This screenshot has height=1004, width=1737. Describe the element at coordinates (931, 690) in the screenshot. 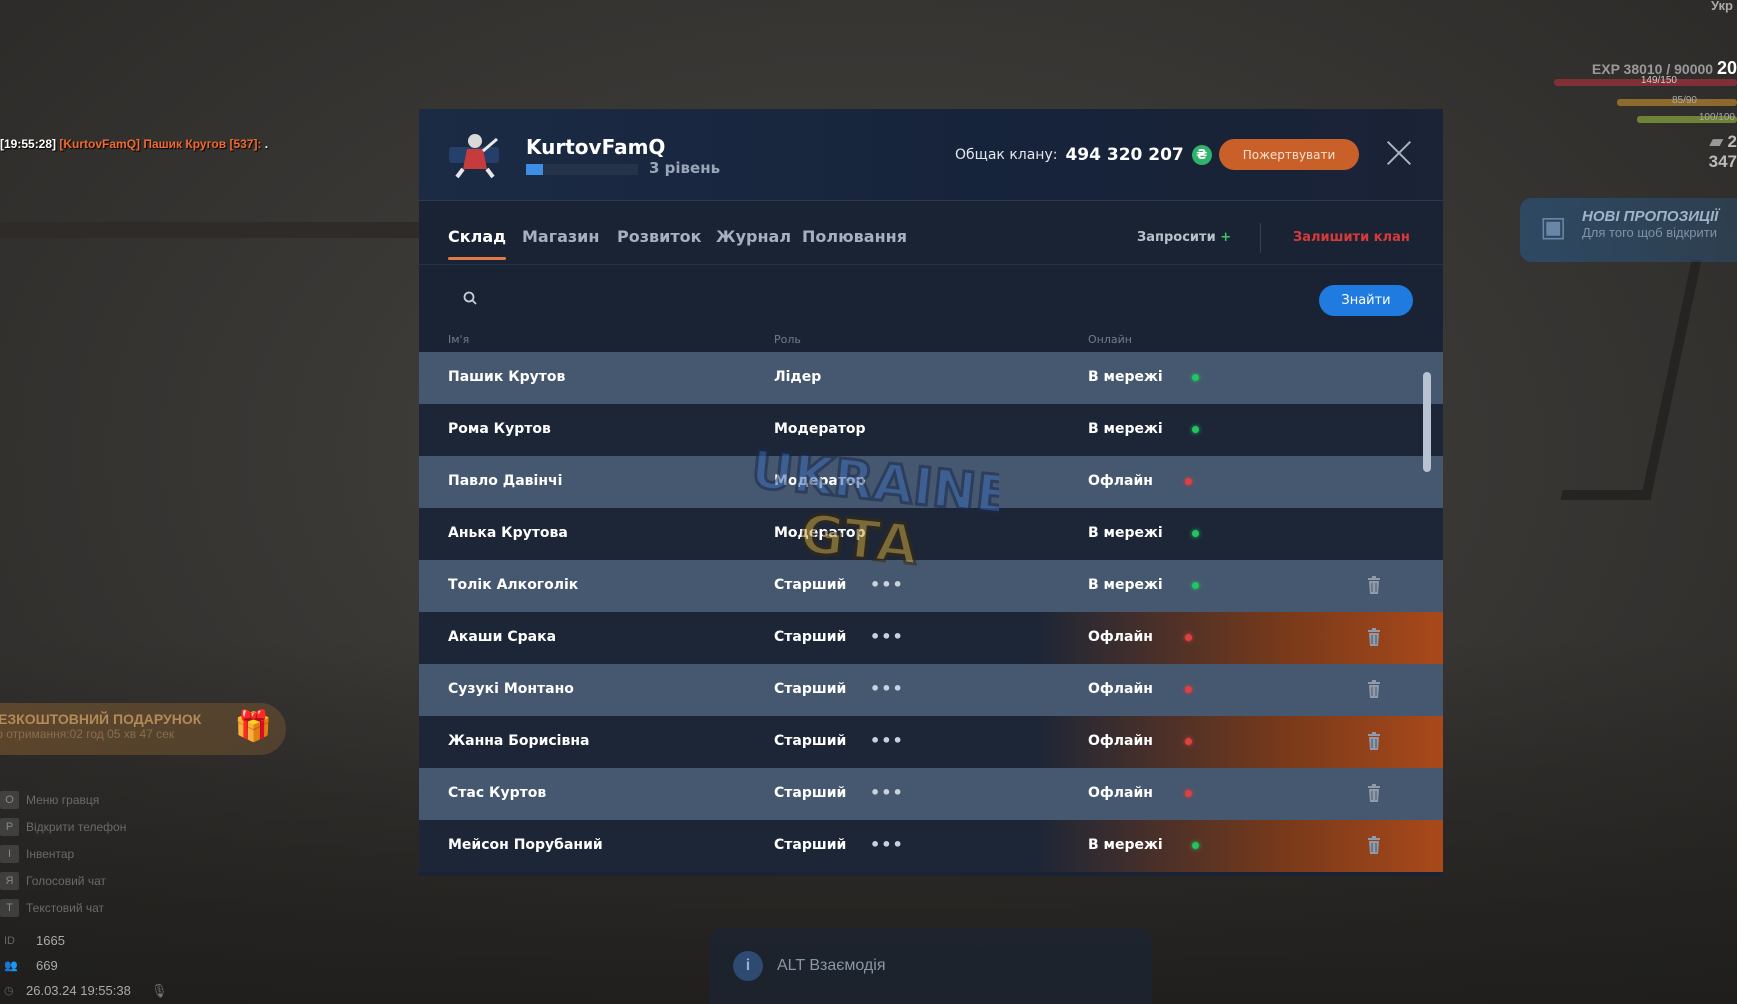

I see `table-row: Сузукі Монтано Старший ••• Офлайн` at that location.